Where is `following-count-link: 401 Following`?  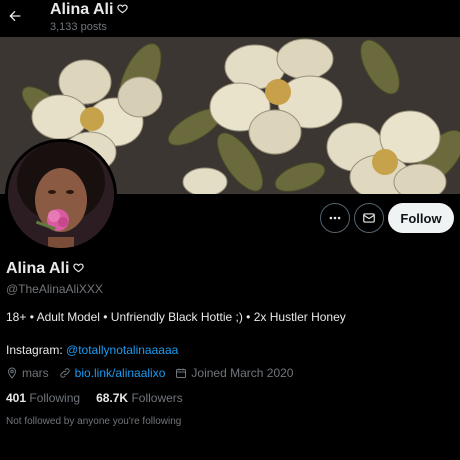
following-count-link: 401 Following is located at coordinates (43, 398).